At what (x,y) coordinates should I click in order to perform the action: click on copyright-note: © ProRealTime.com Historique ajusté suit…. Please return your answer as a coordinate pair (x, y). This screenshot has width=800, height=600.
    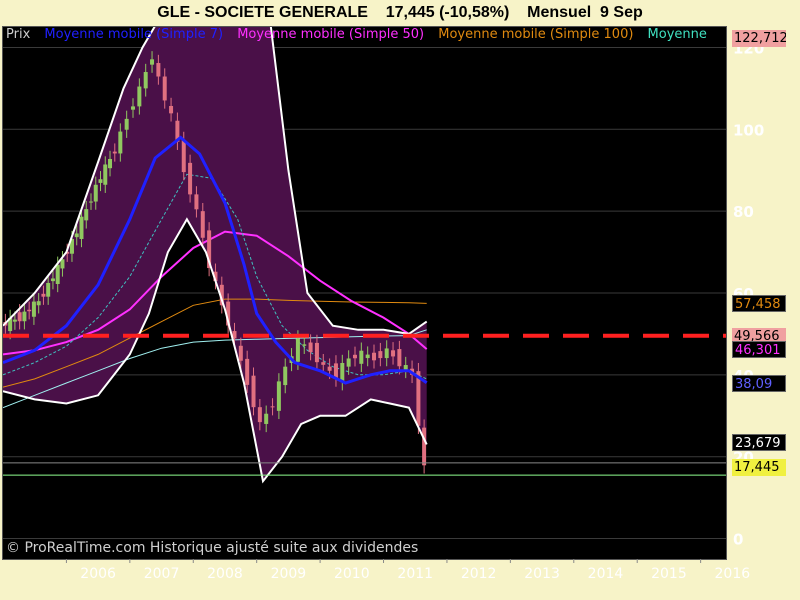
    Looking at the image, I should click on (212, 548).